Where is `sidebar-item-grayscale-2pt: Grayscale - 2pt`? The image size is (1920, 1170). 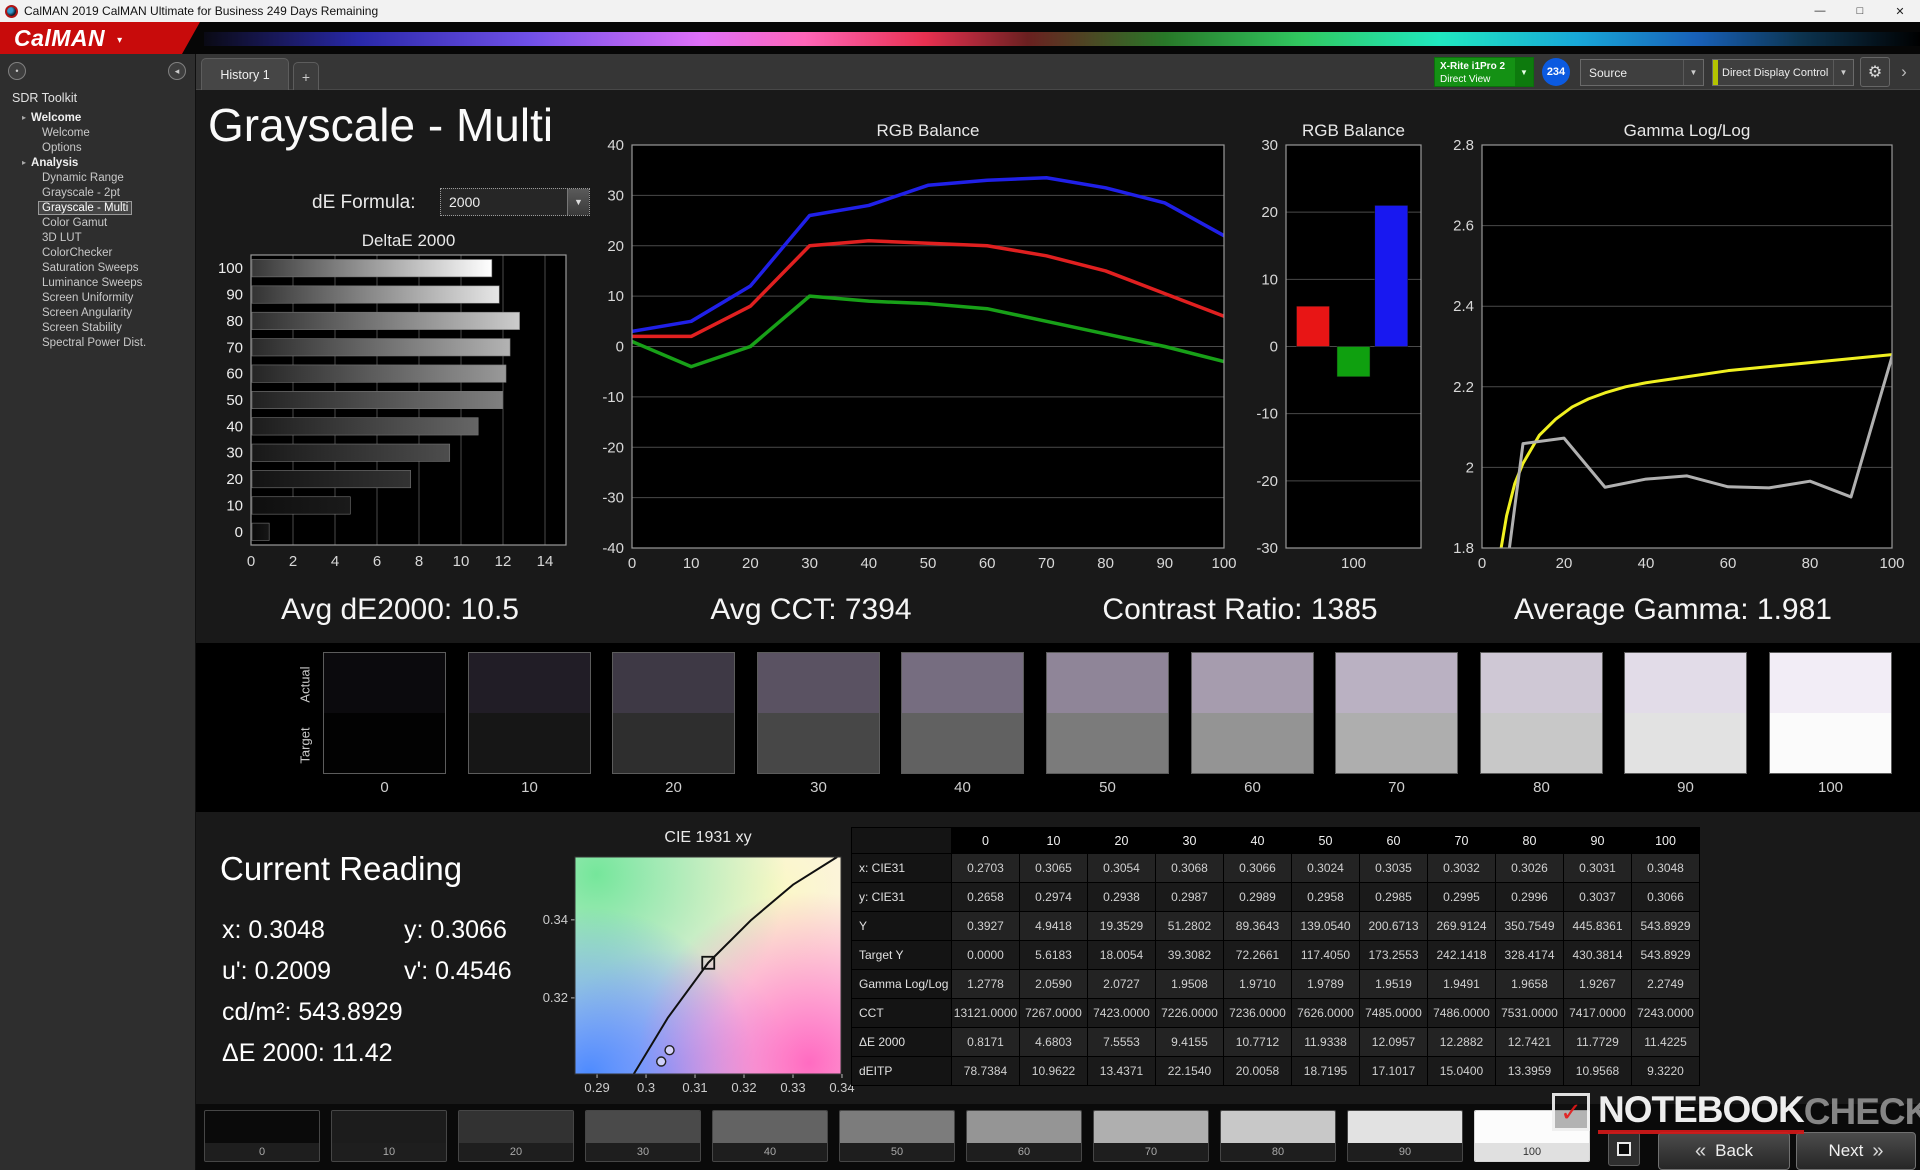
sidebar-item-grayscale-2pt: Grayscale - 2pt is located at coordinates (97, 192).